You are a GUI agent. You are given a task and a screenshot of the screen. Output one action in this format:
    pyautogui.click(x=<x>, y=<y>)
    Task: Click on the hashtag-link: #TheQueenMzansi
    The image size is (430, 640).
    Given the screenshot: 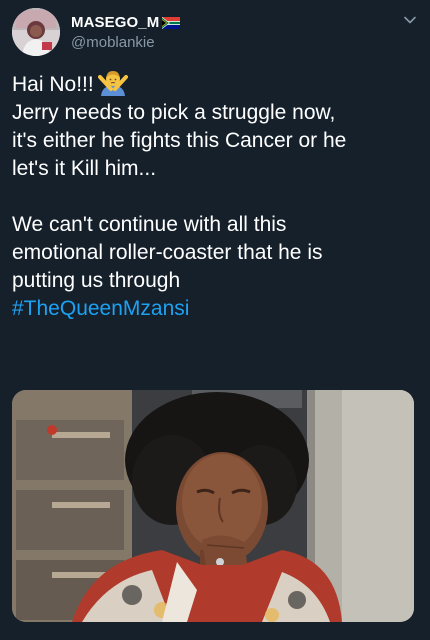 What is the action you would take?
    pyautogui.click(x=212, y=309)
    